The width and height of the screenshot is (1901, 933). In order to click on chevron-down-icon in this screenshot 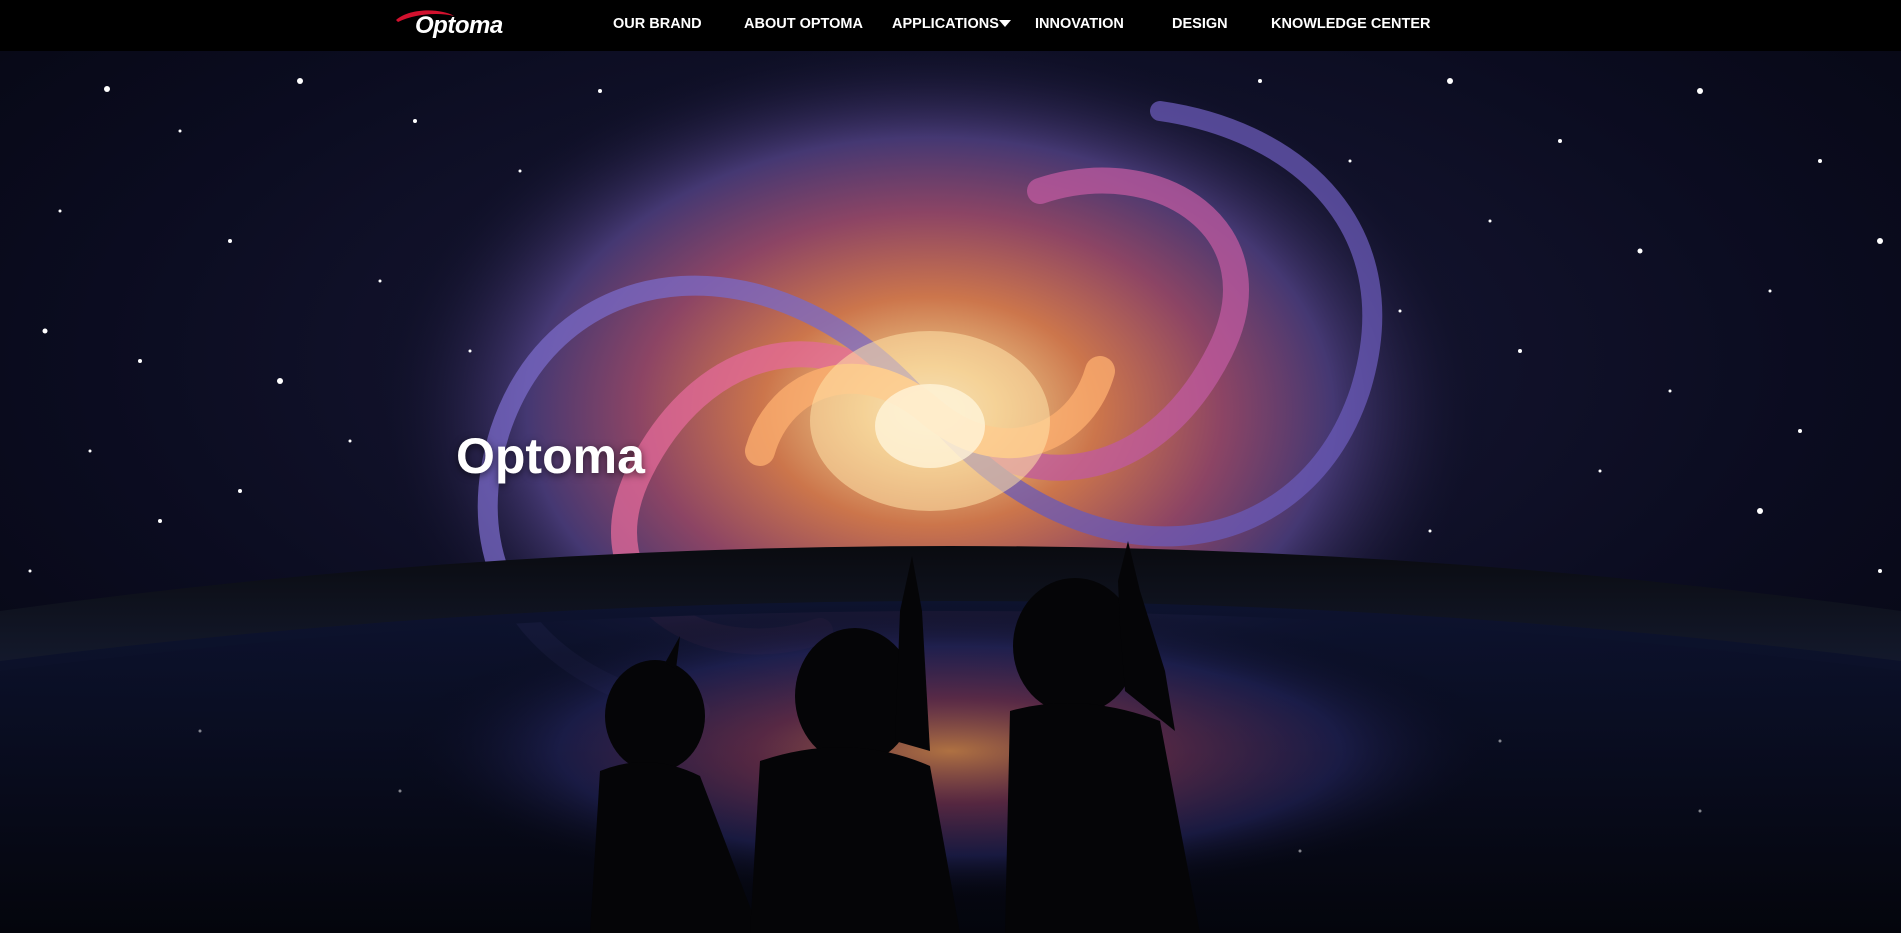, I will do `click(1005, 23)`.